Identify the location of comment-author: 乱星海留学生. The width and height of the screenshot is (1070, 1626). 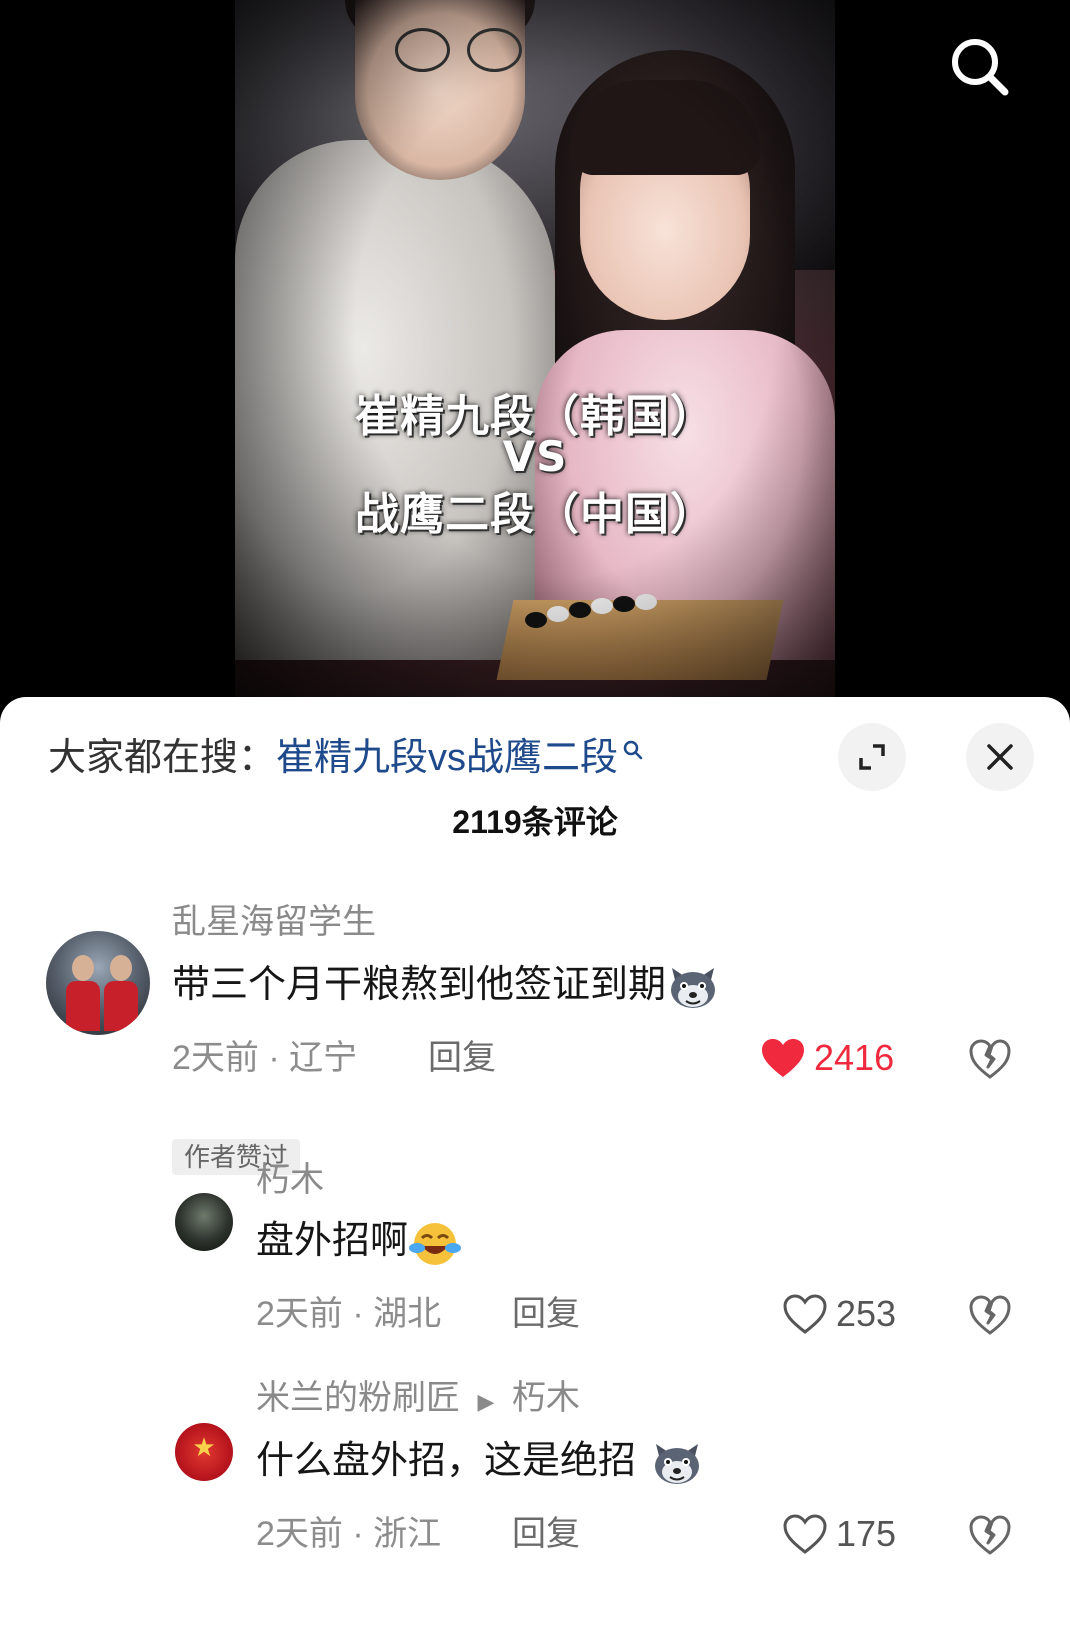
(274, 922).